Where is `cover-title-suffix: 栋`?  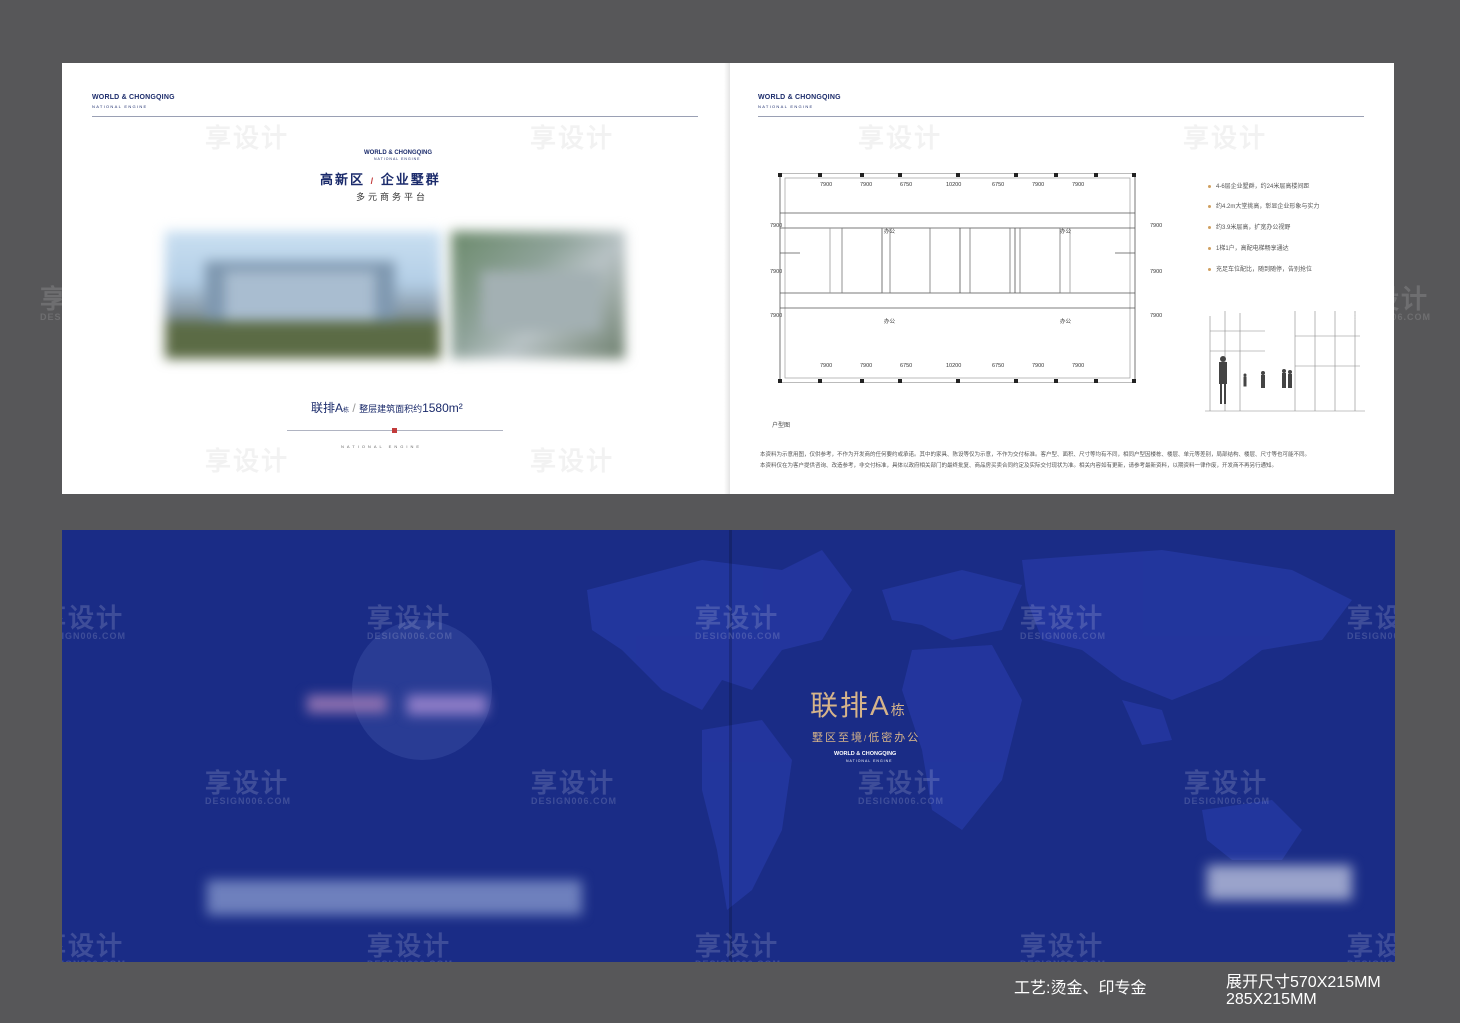
cover-title-suffix: 栋 is located at coordinates (898, 710).